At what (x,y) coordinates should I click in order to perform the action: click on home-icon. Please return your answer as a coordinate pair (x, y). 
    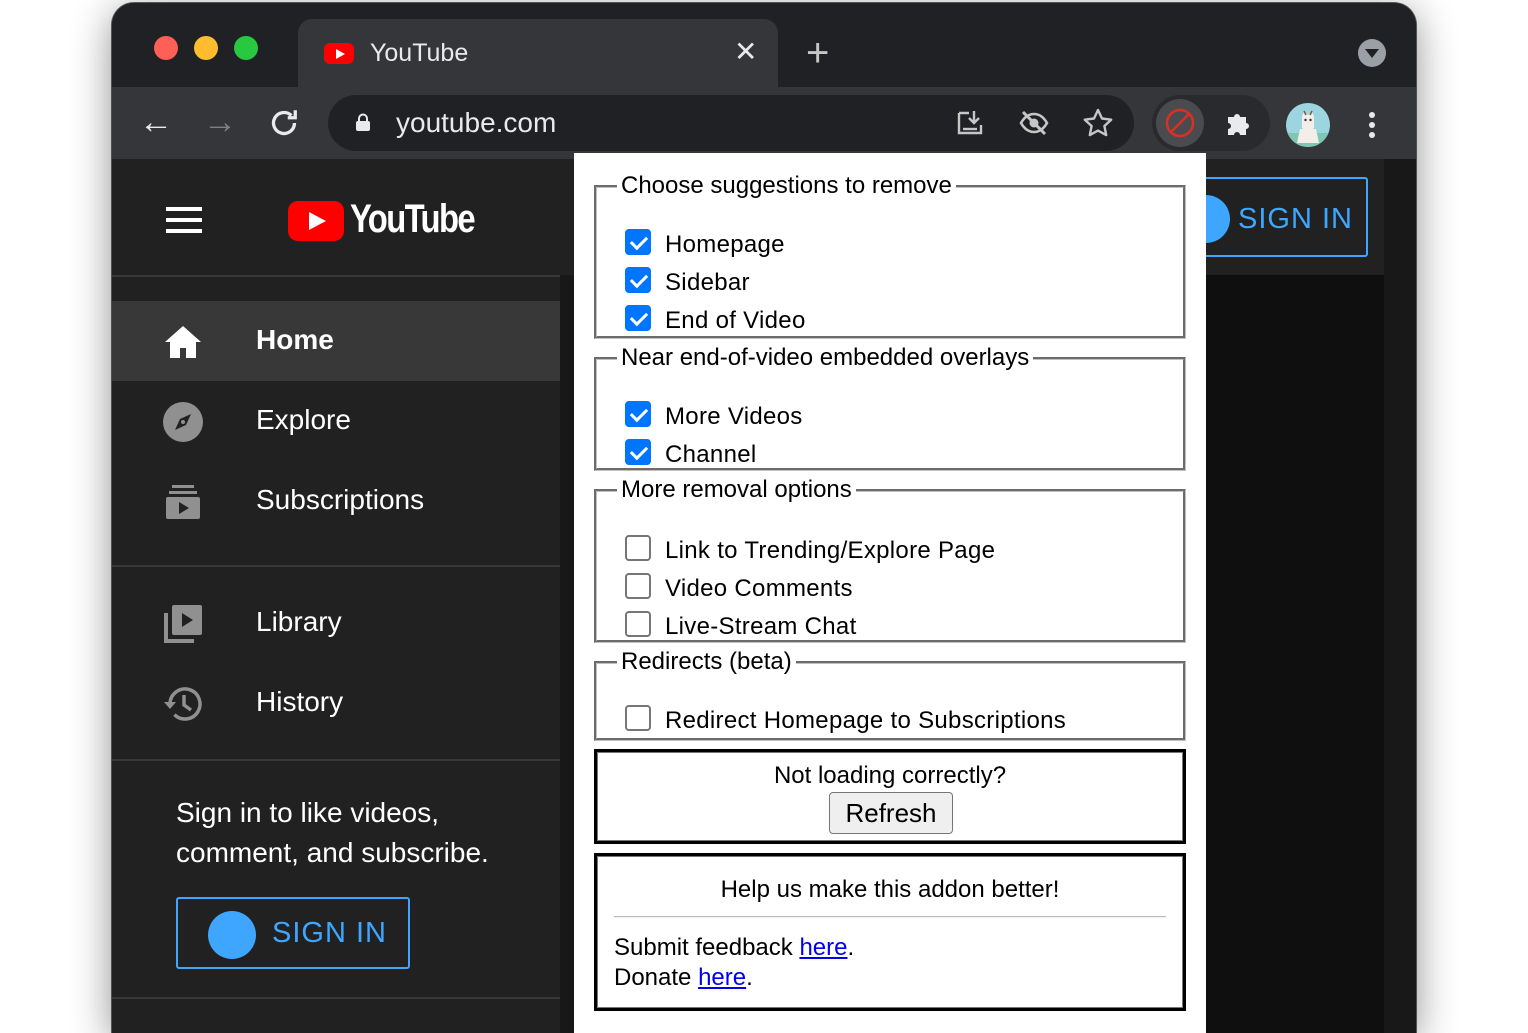
    Looking at the image, I should click on (183, 342).